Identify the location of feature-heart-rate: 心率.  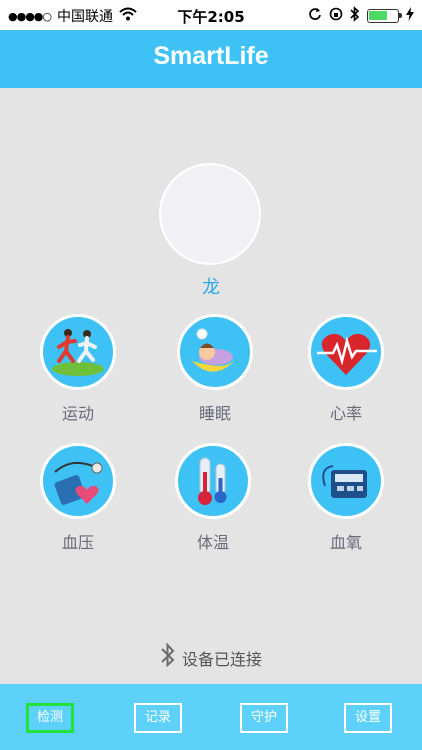
(346, 369).